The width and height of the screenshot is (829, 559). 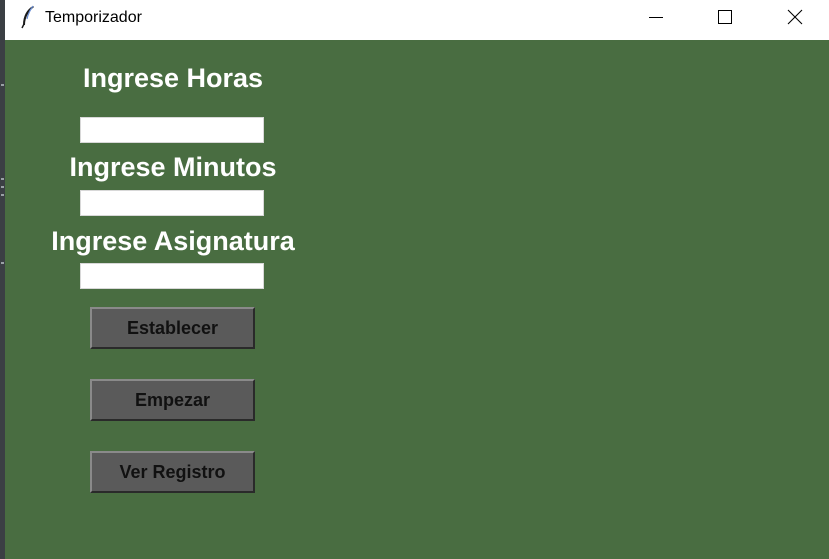 I want to click on start-button: Empezar, so click(x=172, y=400).